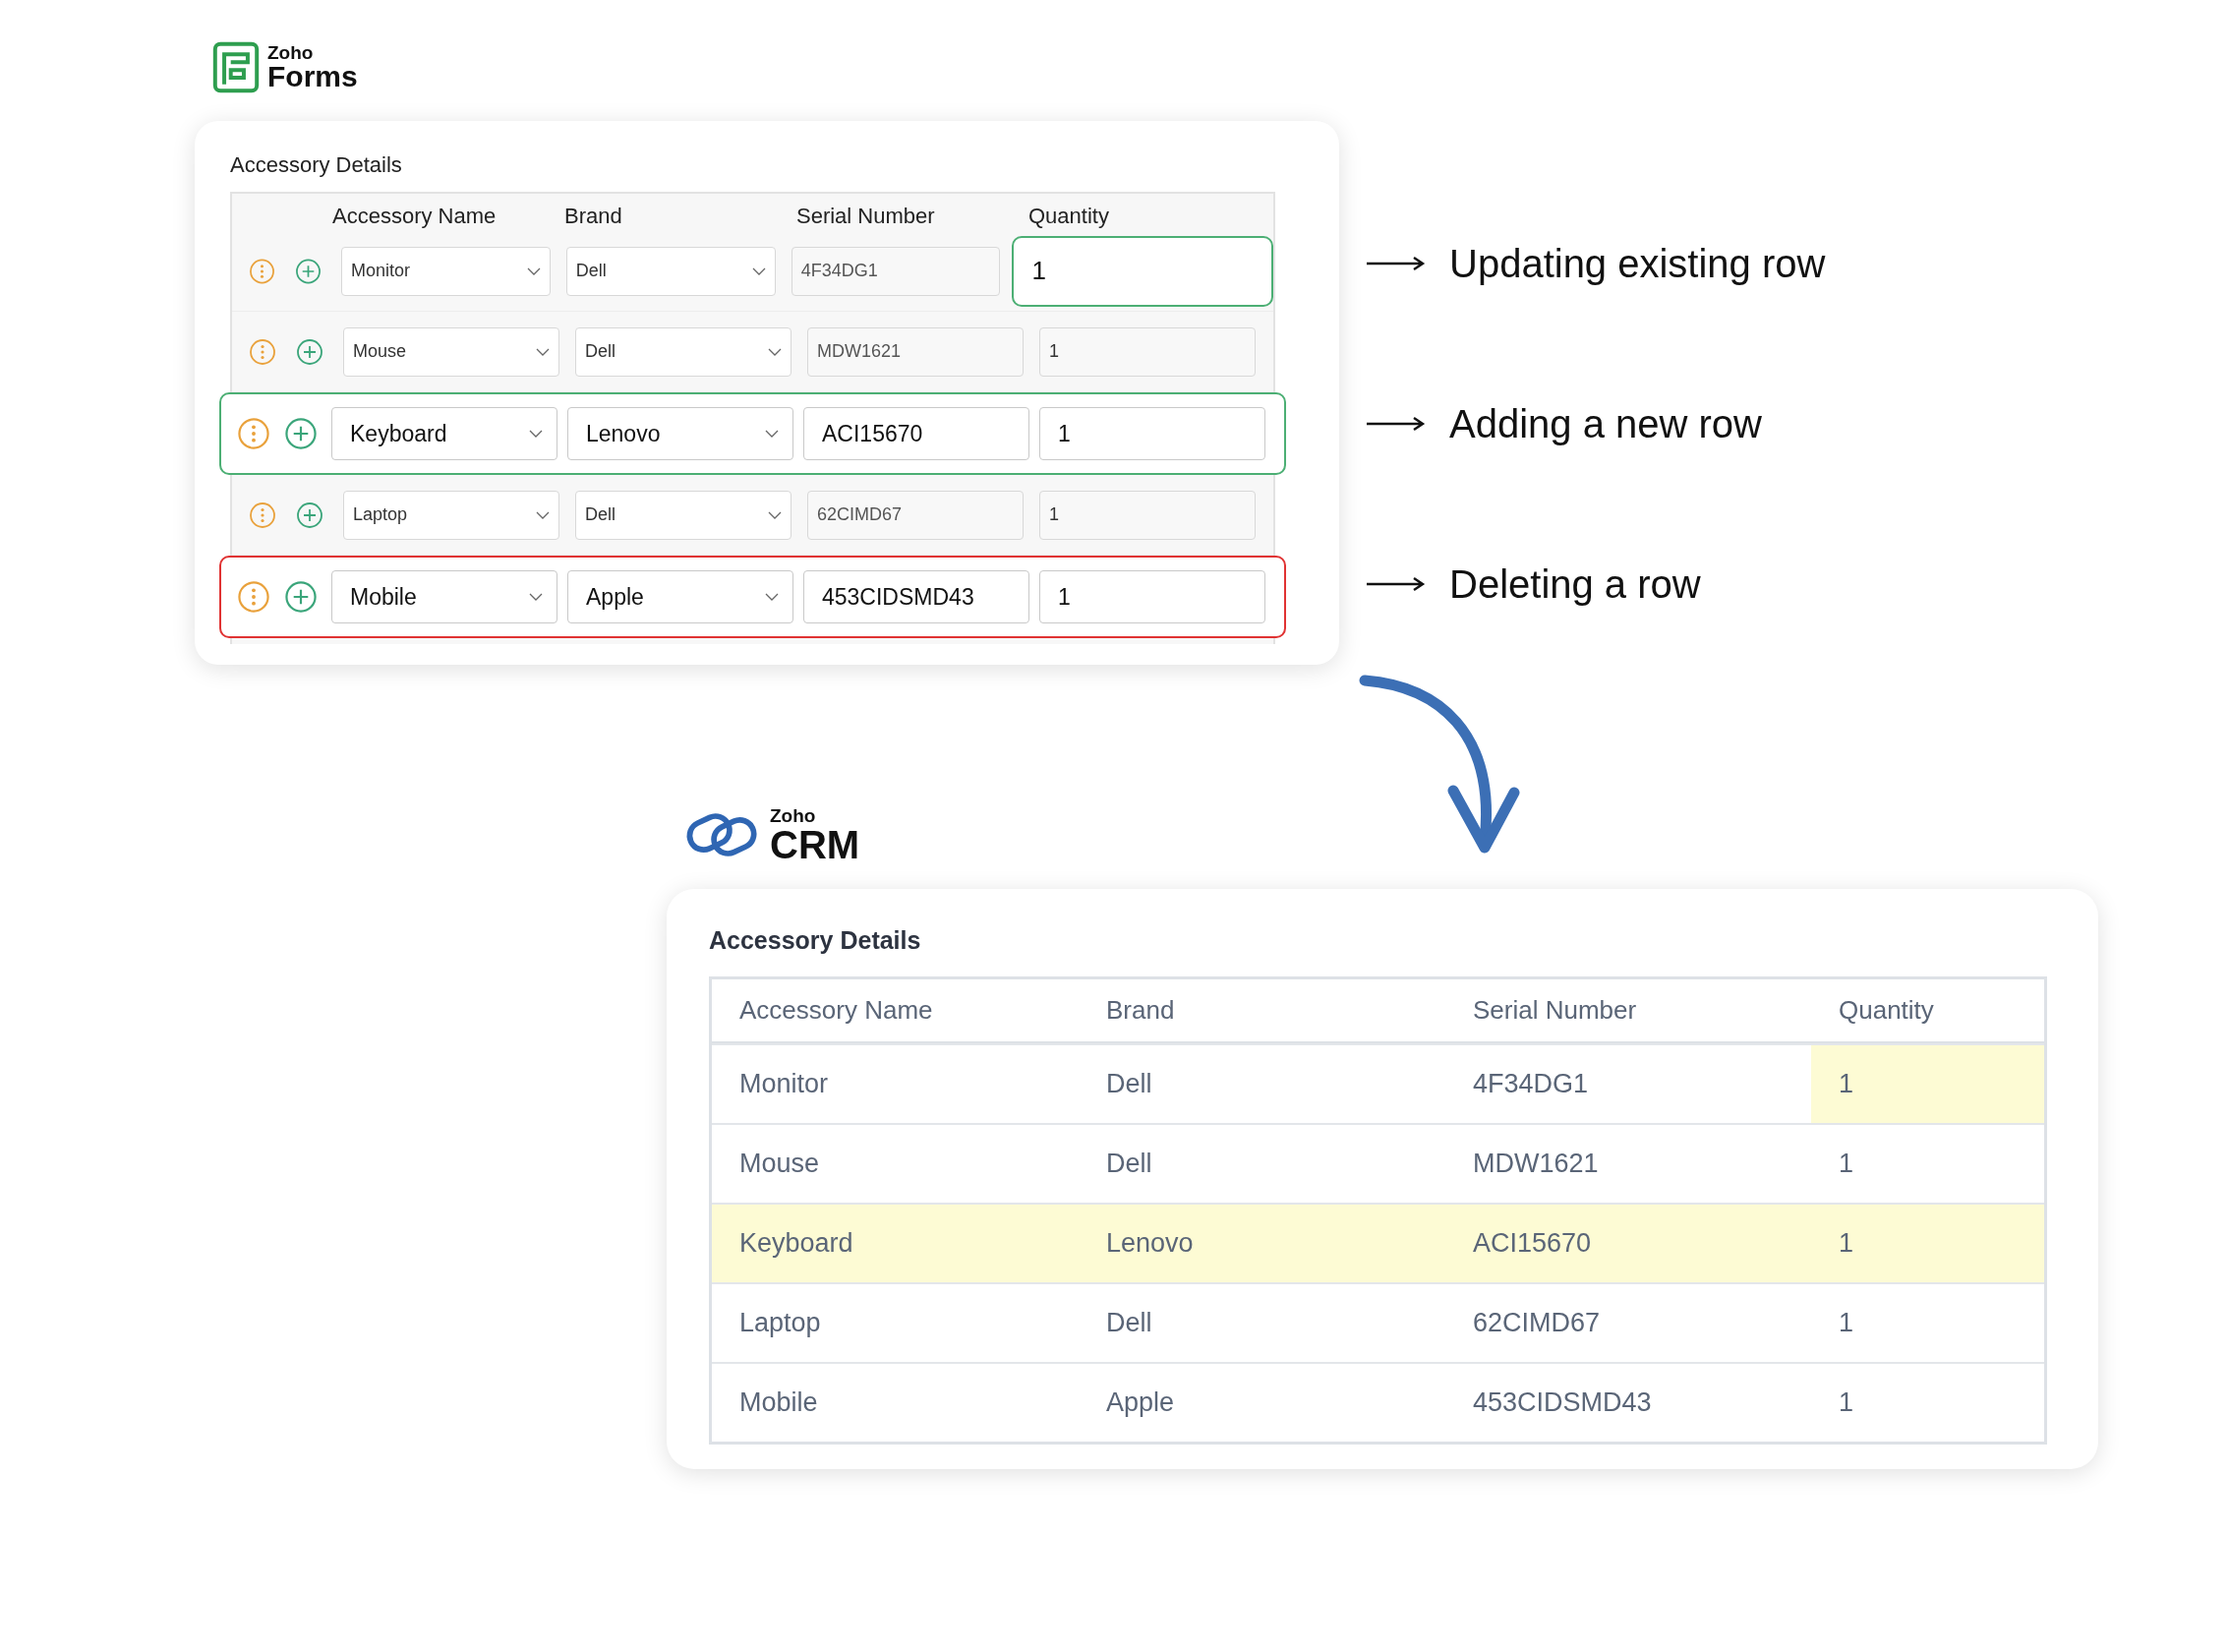 The height and width of the screenshot is (1652, 2228). What do you see at coordinates (1531, 1084) in the screenshot?
I see `table-cell-text: 4F34DG1` at bounding box center [1531, 1084].